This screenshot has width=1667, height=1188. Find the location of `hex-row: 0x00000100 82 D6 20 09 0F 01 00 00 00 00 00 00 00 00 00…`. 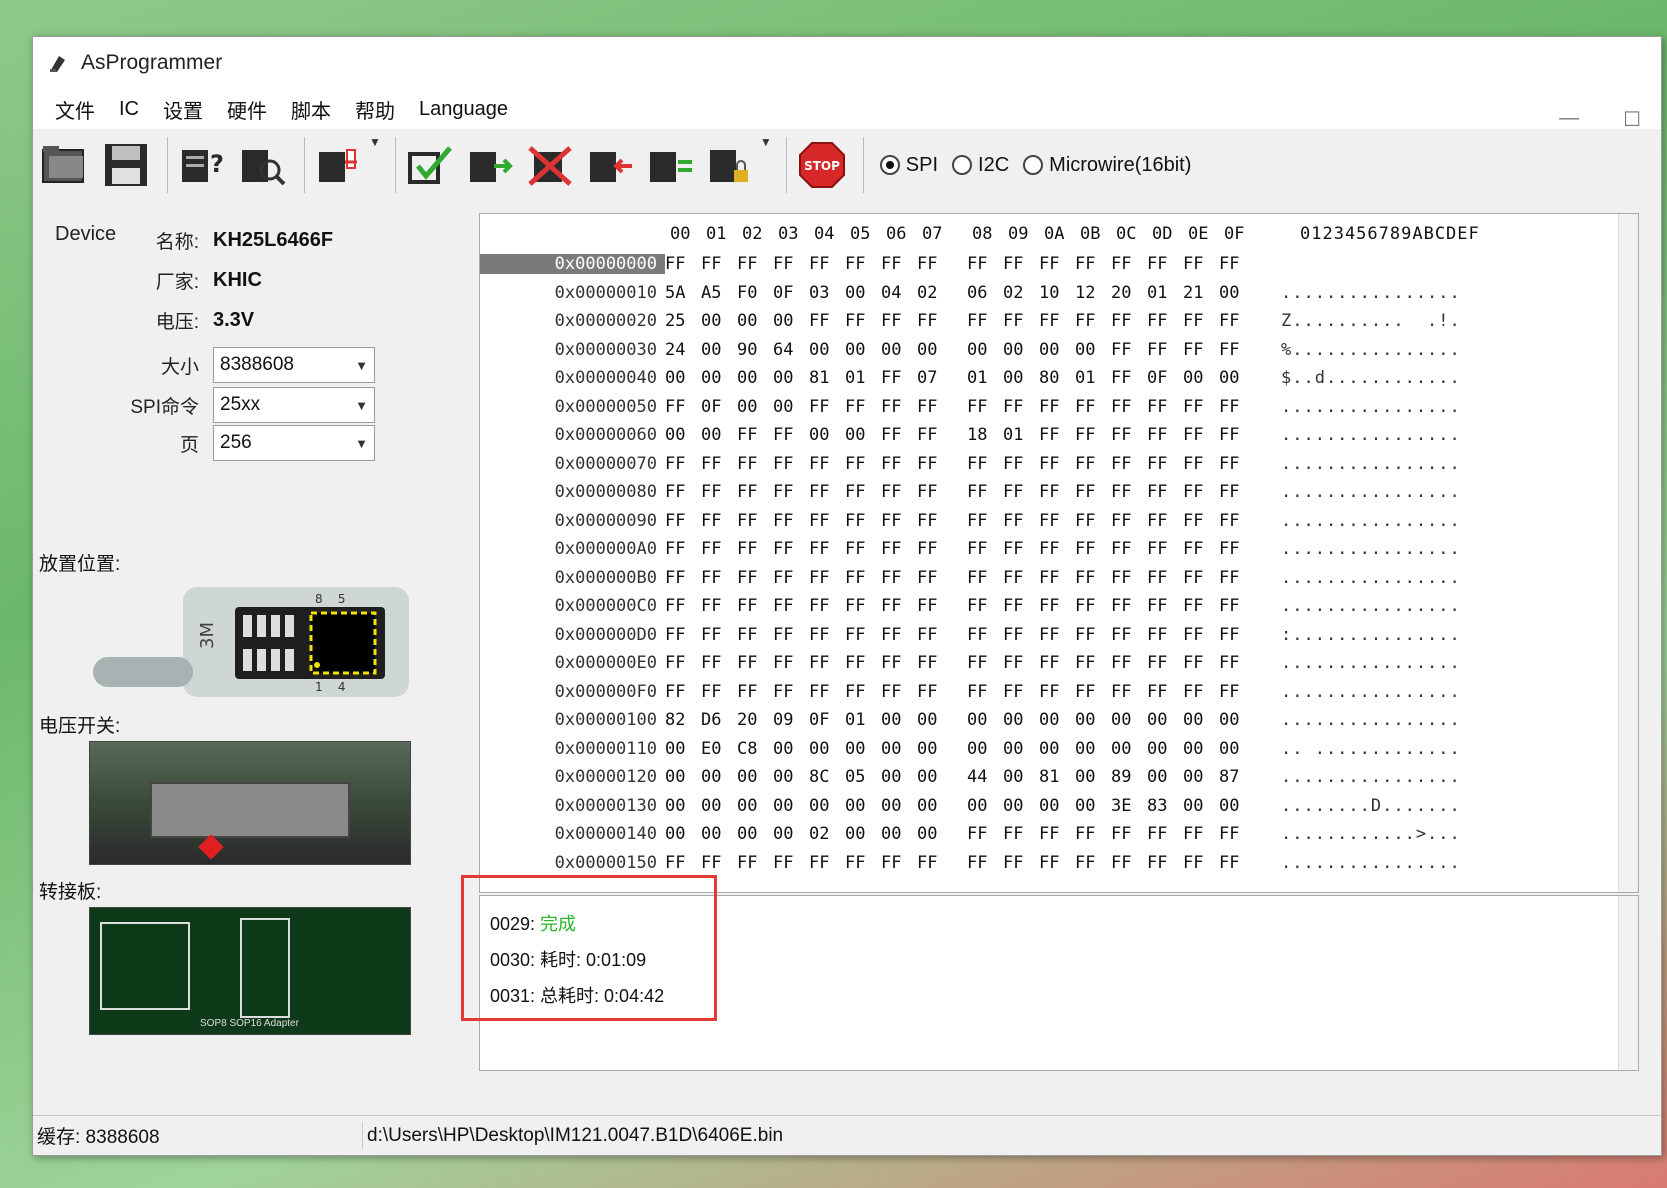

hex-row: 0x00000100 82 D6 20 09 0F 01 00 00 00 00 00 00 00 00 00… is located at coordinates (970, 720).